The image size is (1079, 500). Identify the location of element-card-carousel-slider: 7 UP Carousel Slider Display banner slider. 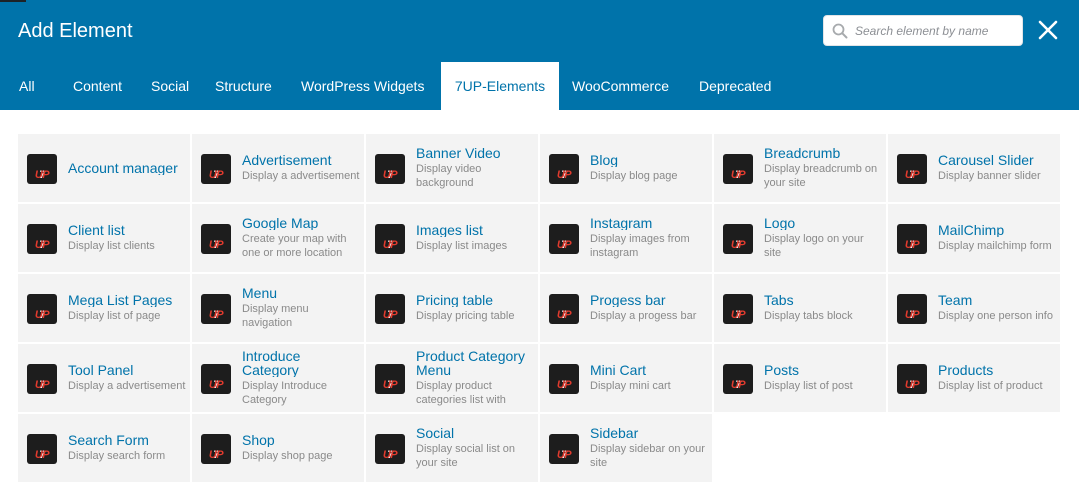
(974, 168).